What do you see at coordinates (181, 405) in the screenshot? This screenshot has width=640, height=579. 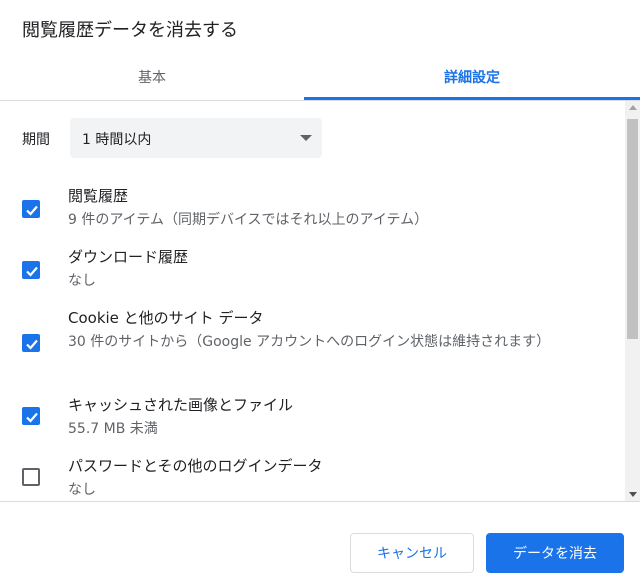 I see `option-title: キャッシュされた画像とファイル` at bounding box center [181, 405].